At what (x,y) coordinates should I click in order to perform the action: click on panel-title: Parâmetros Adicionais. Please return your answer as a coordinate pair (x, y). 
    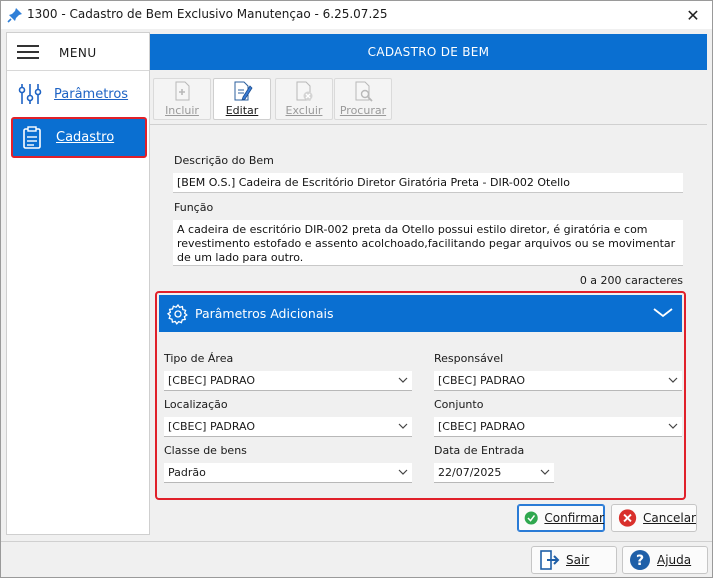
    Looking at the image, I should click on (264, 313).